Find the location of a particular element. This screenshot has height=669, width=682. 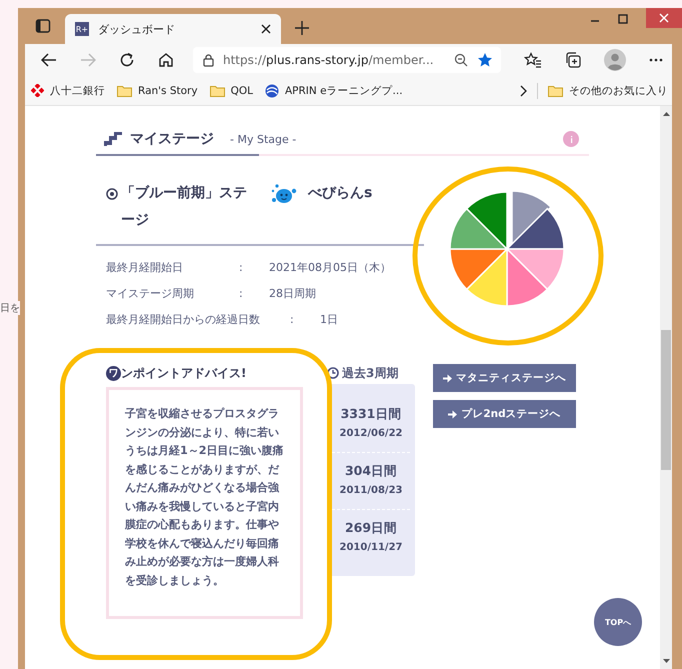

site-favicon: R+ is located at coordinates (82, 29).